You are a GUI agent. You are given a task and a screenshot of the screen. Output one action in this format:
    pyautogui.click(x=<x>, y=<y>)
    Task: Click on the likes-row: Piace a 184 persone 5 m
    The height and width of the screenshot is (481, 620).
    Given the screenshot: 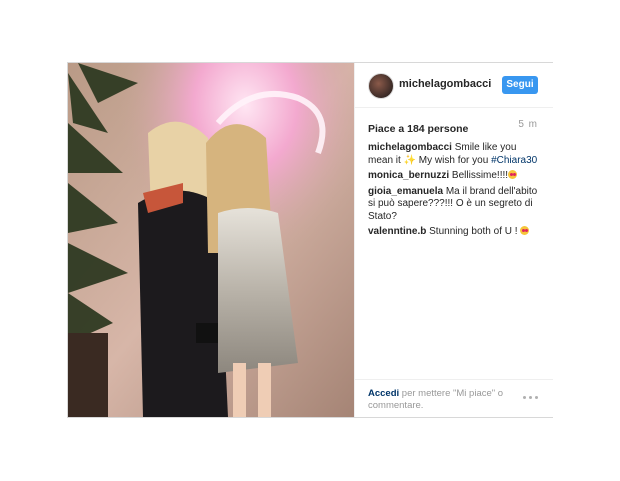 What is the action you would take?
    pyautogui.click(x=453, y=127)
    